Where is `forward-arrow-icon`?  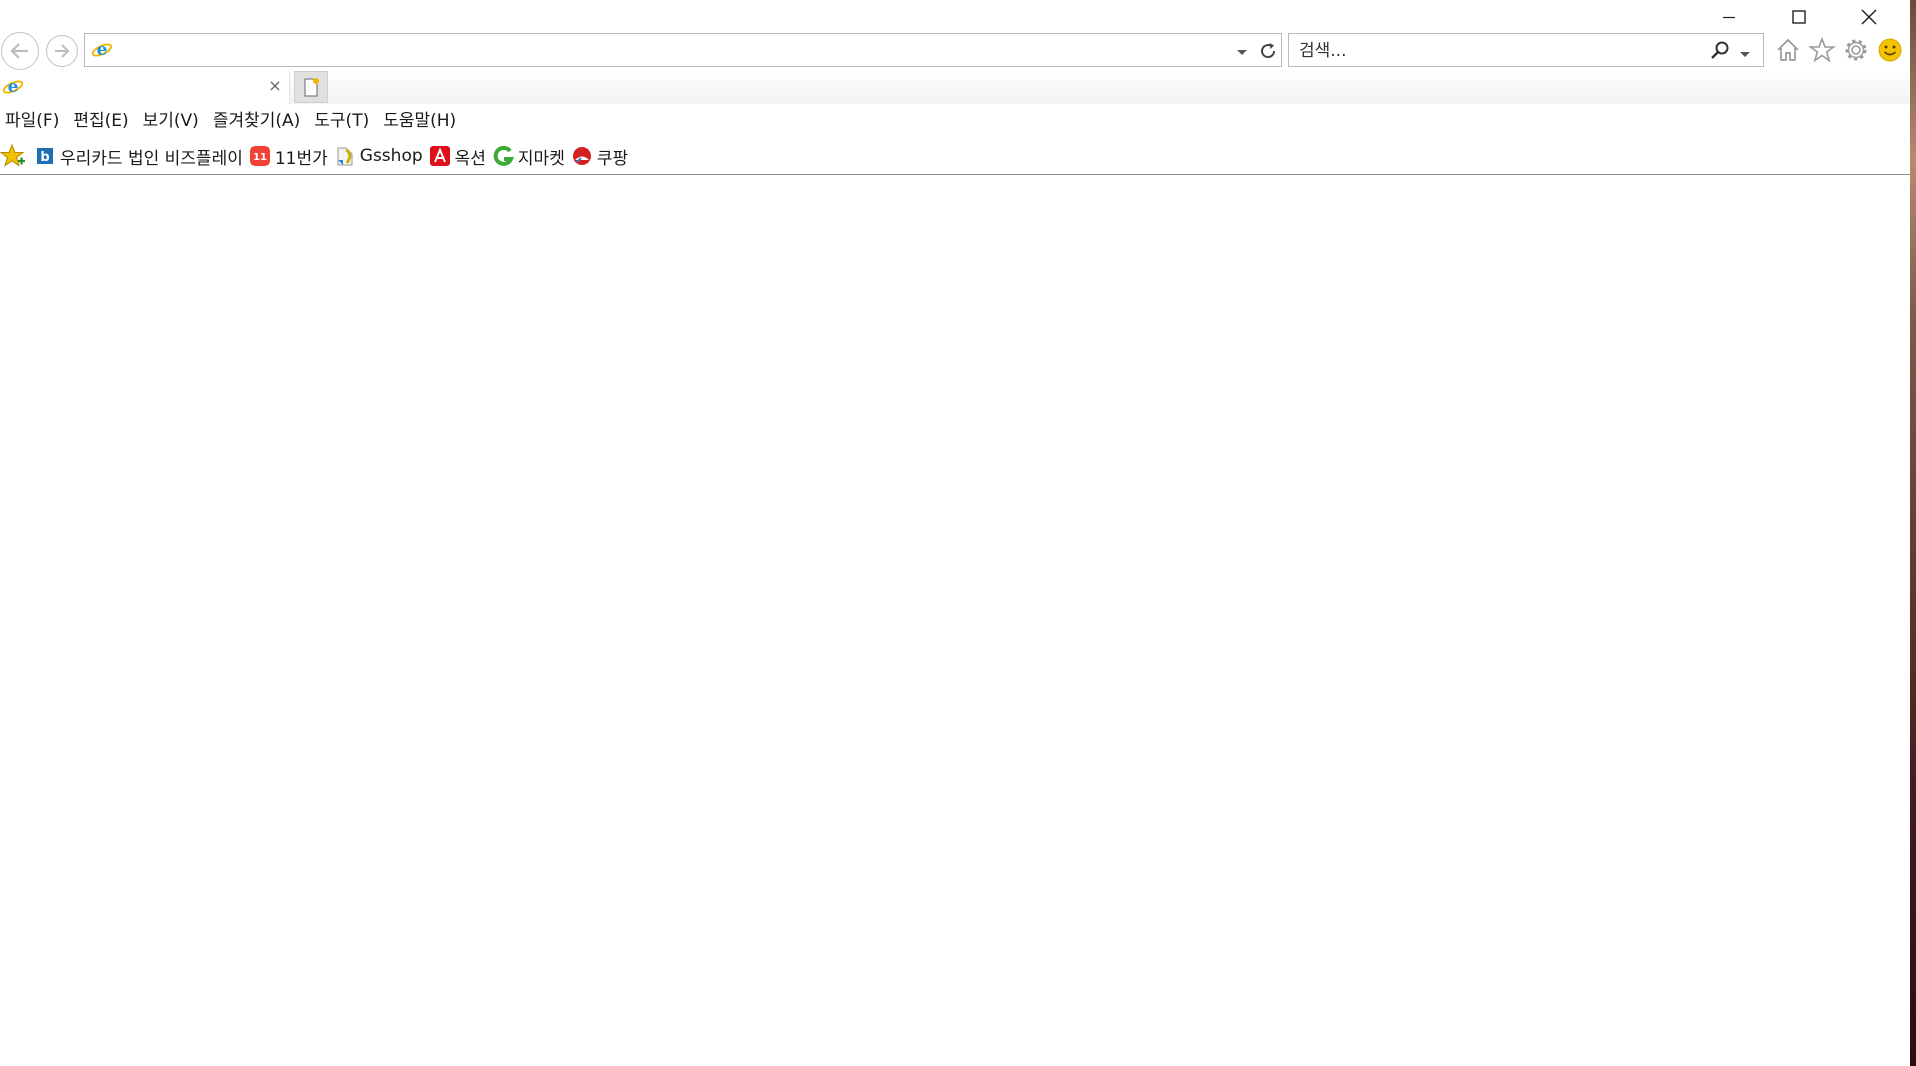 forward-arrow-icon is located at coordinates (62, 51).